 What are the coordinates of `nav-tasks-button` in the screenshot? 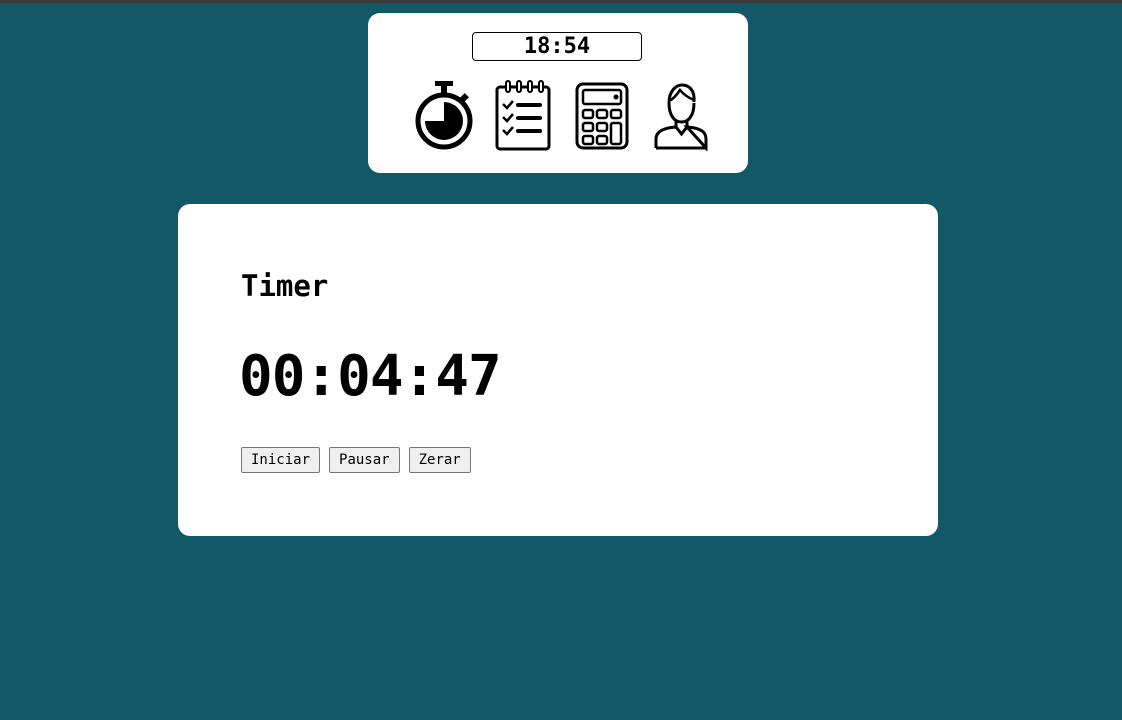 It's located at (523, 116).